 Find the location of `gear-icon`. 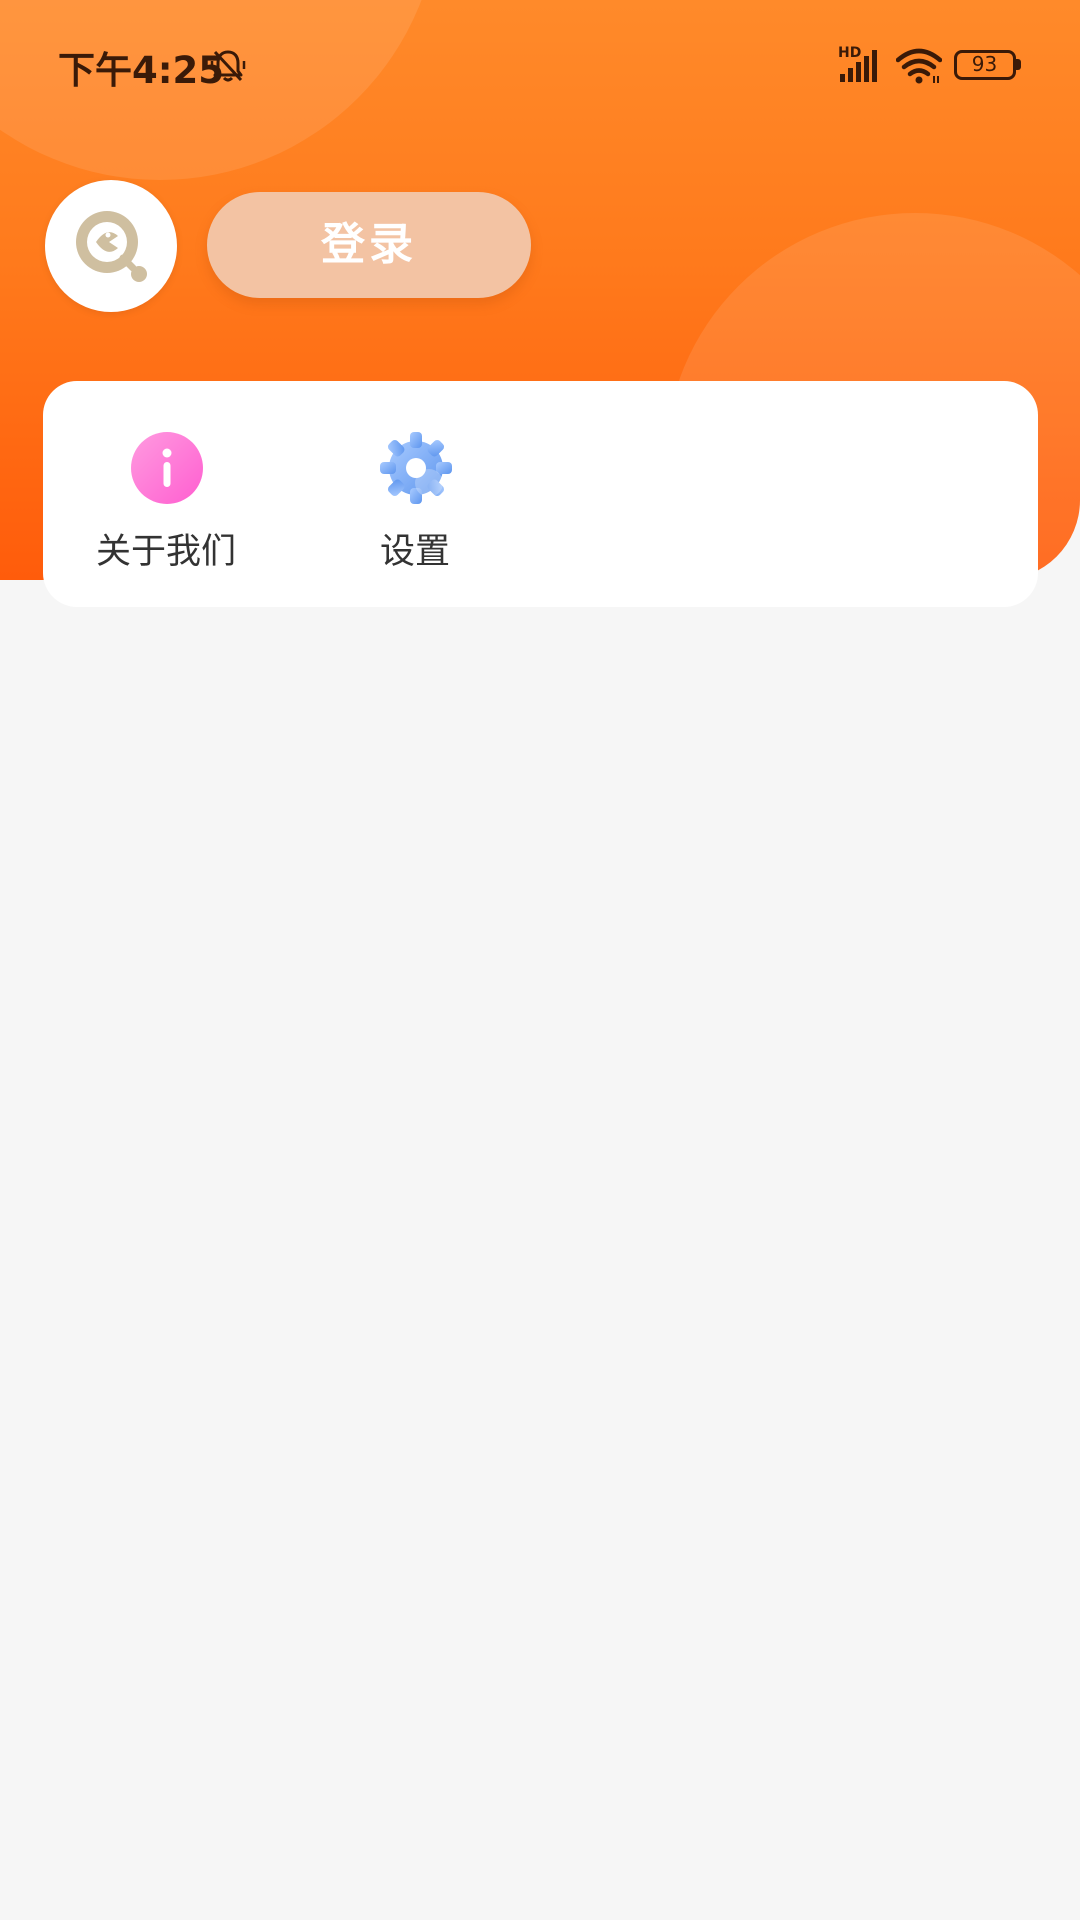

gear-icon is located at coordinates (416, 468).